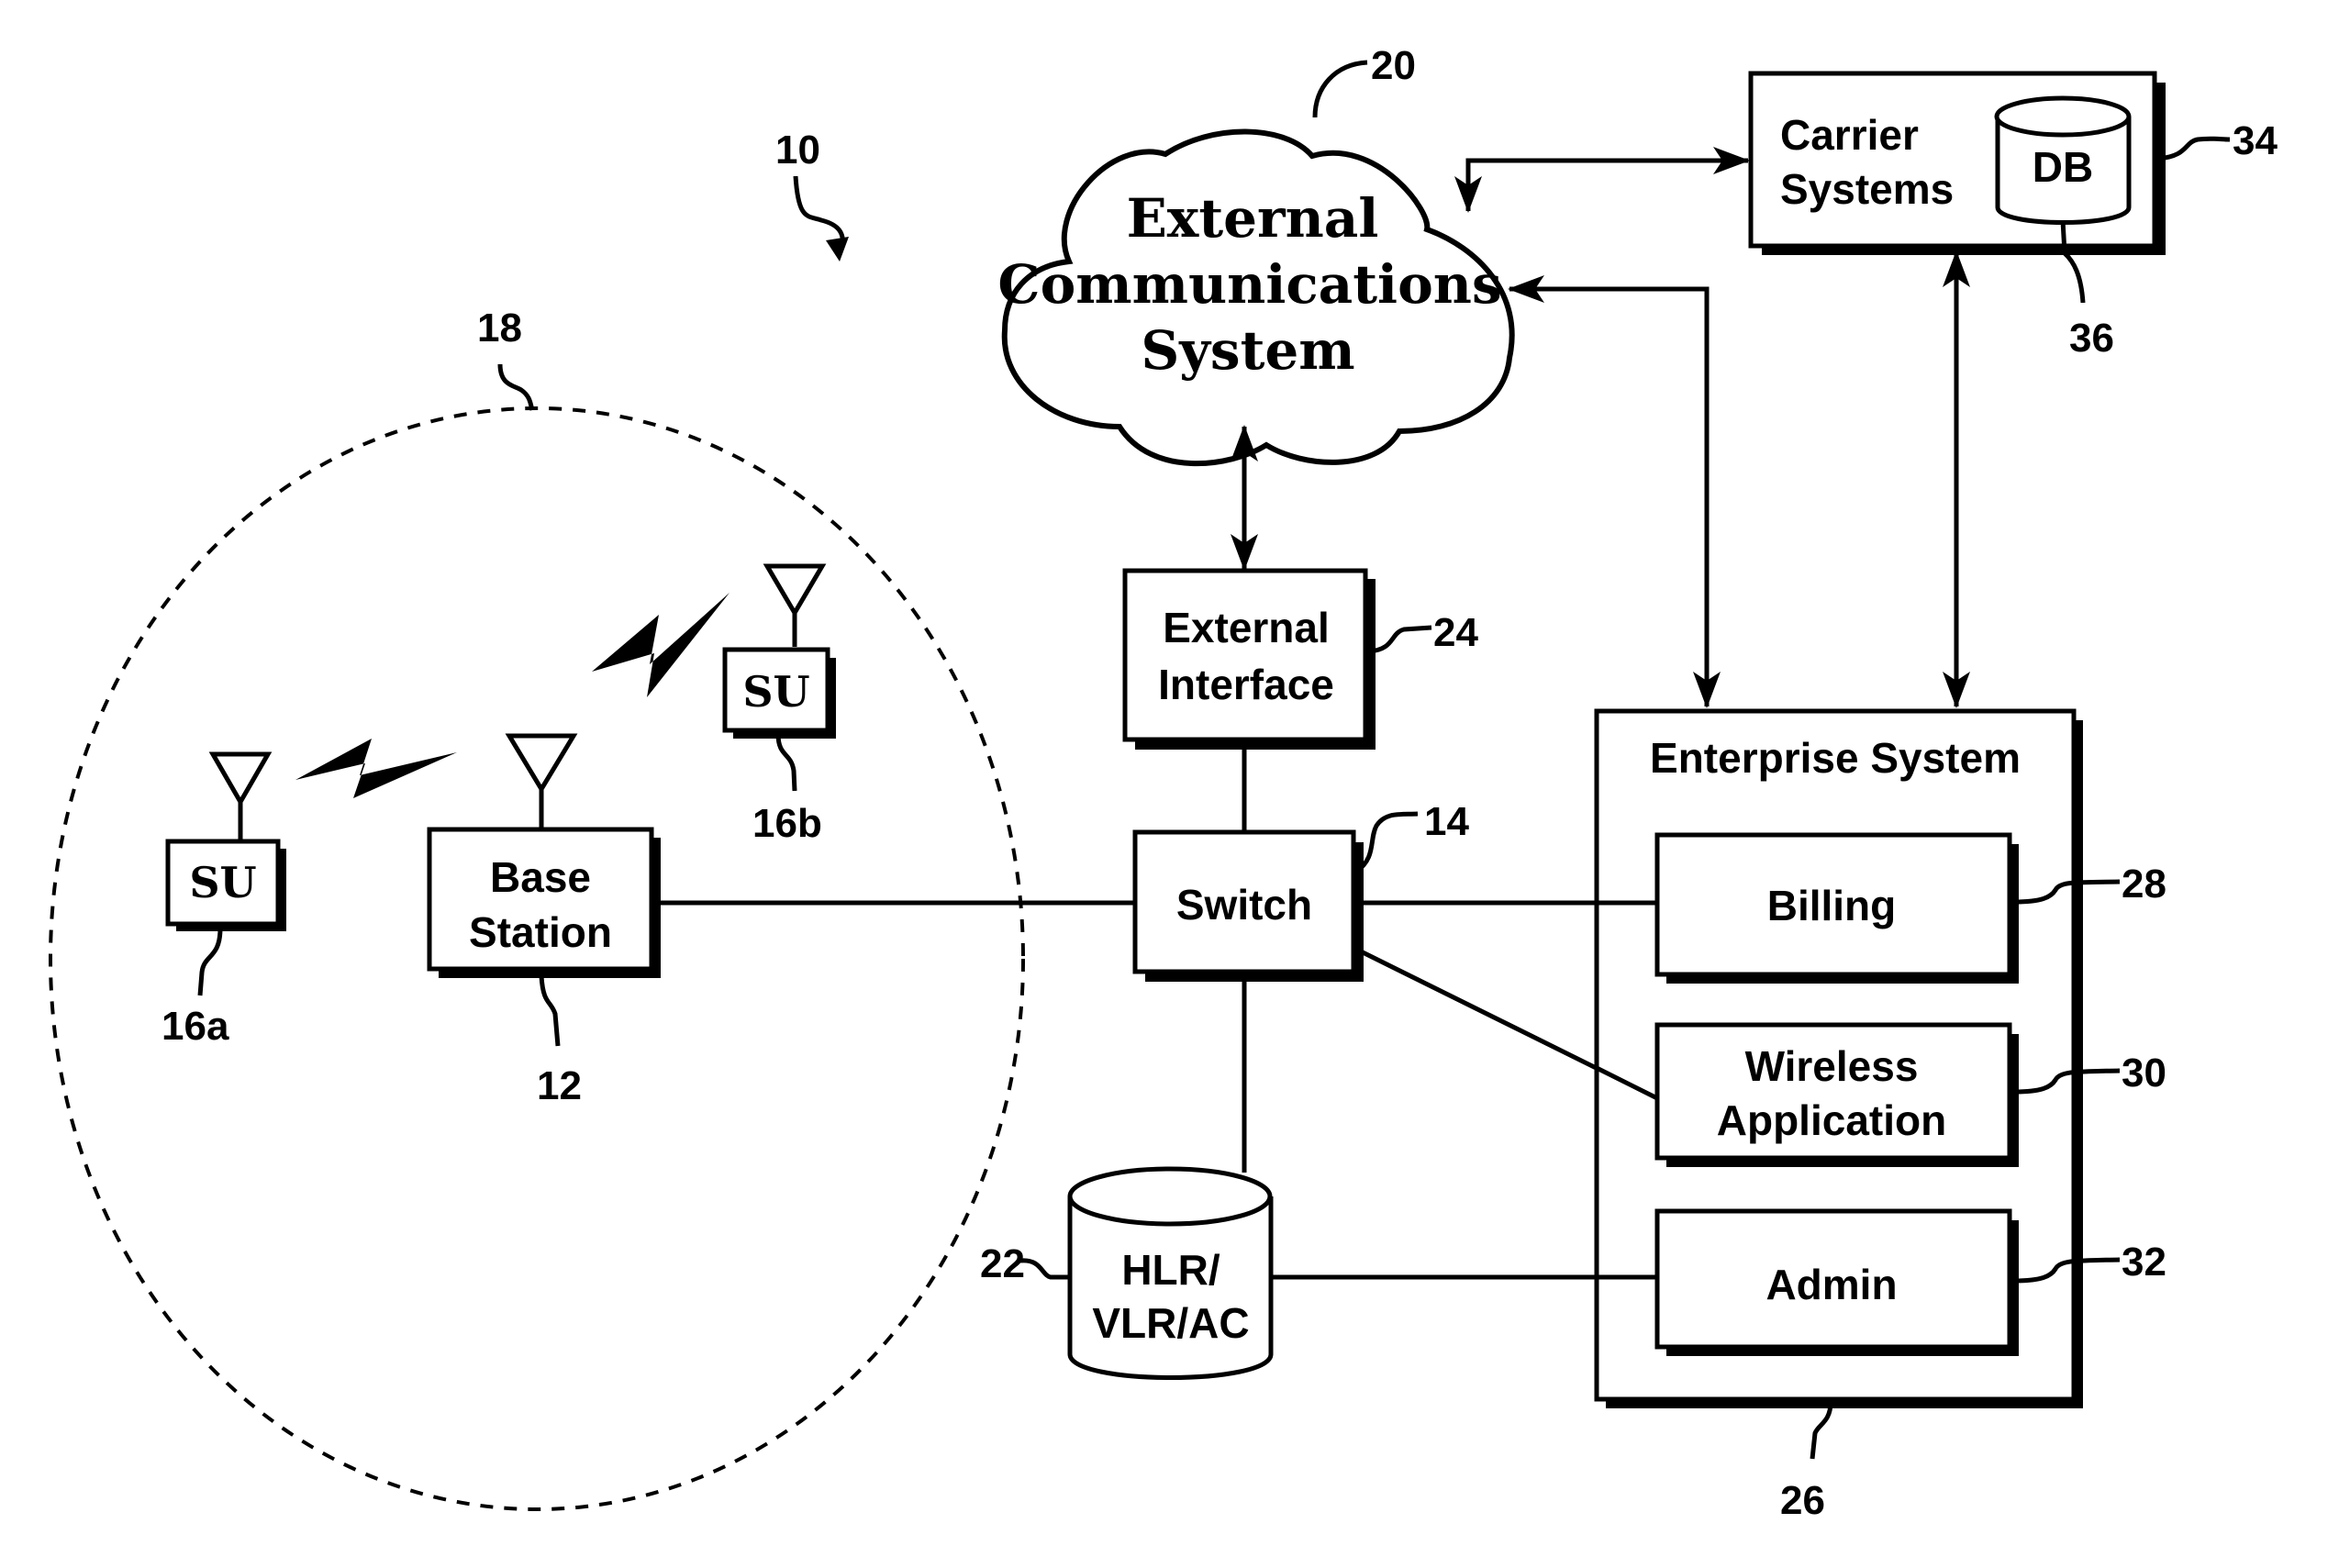 The width and height of the screenshot is (2339, 1568). What do you see at coordinates (1831, 1284) in the screenshot?
I see `admin-label: Admin` at bounding box center [1831, 1284].